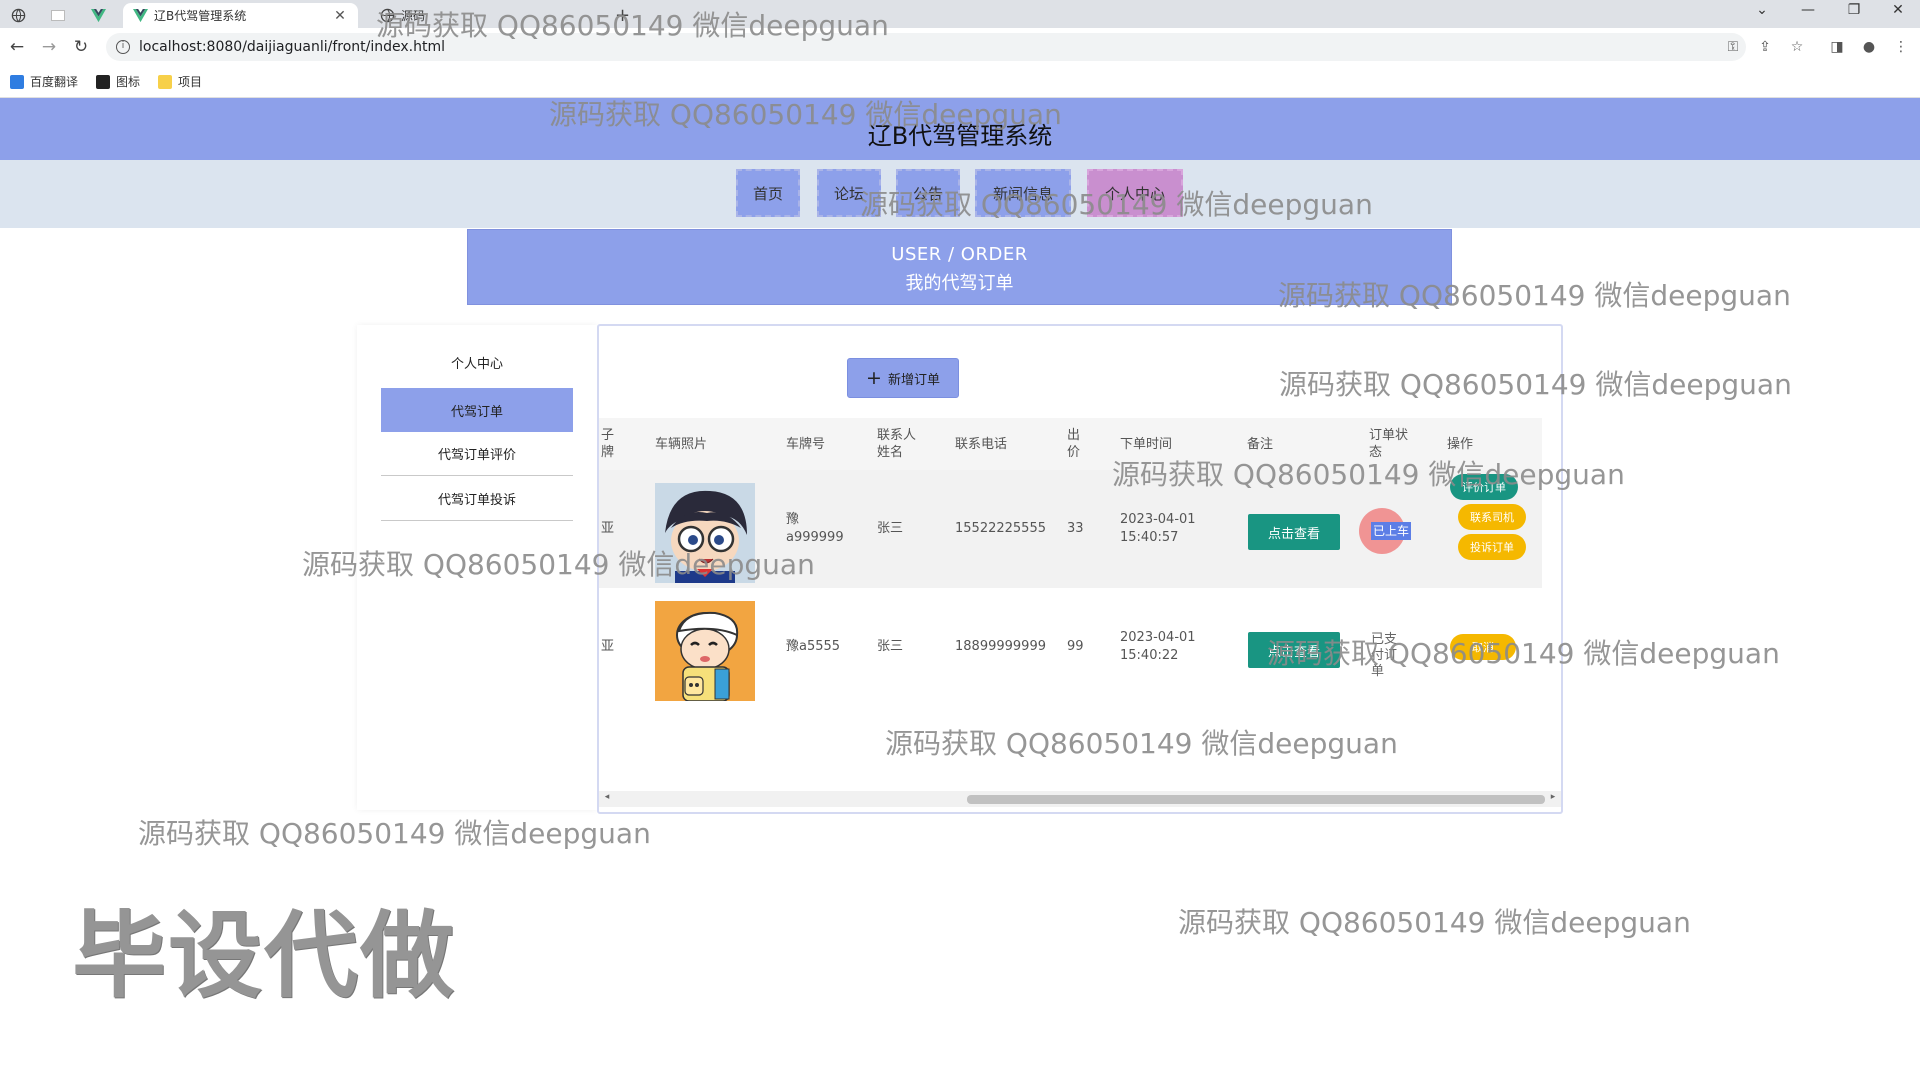 This screenshot has width=1920, height=1072. Describe the element at coordinates (1391, 531) in the screenshot. I see `status-badge: 已上车` at that location.